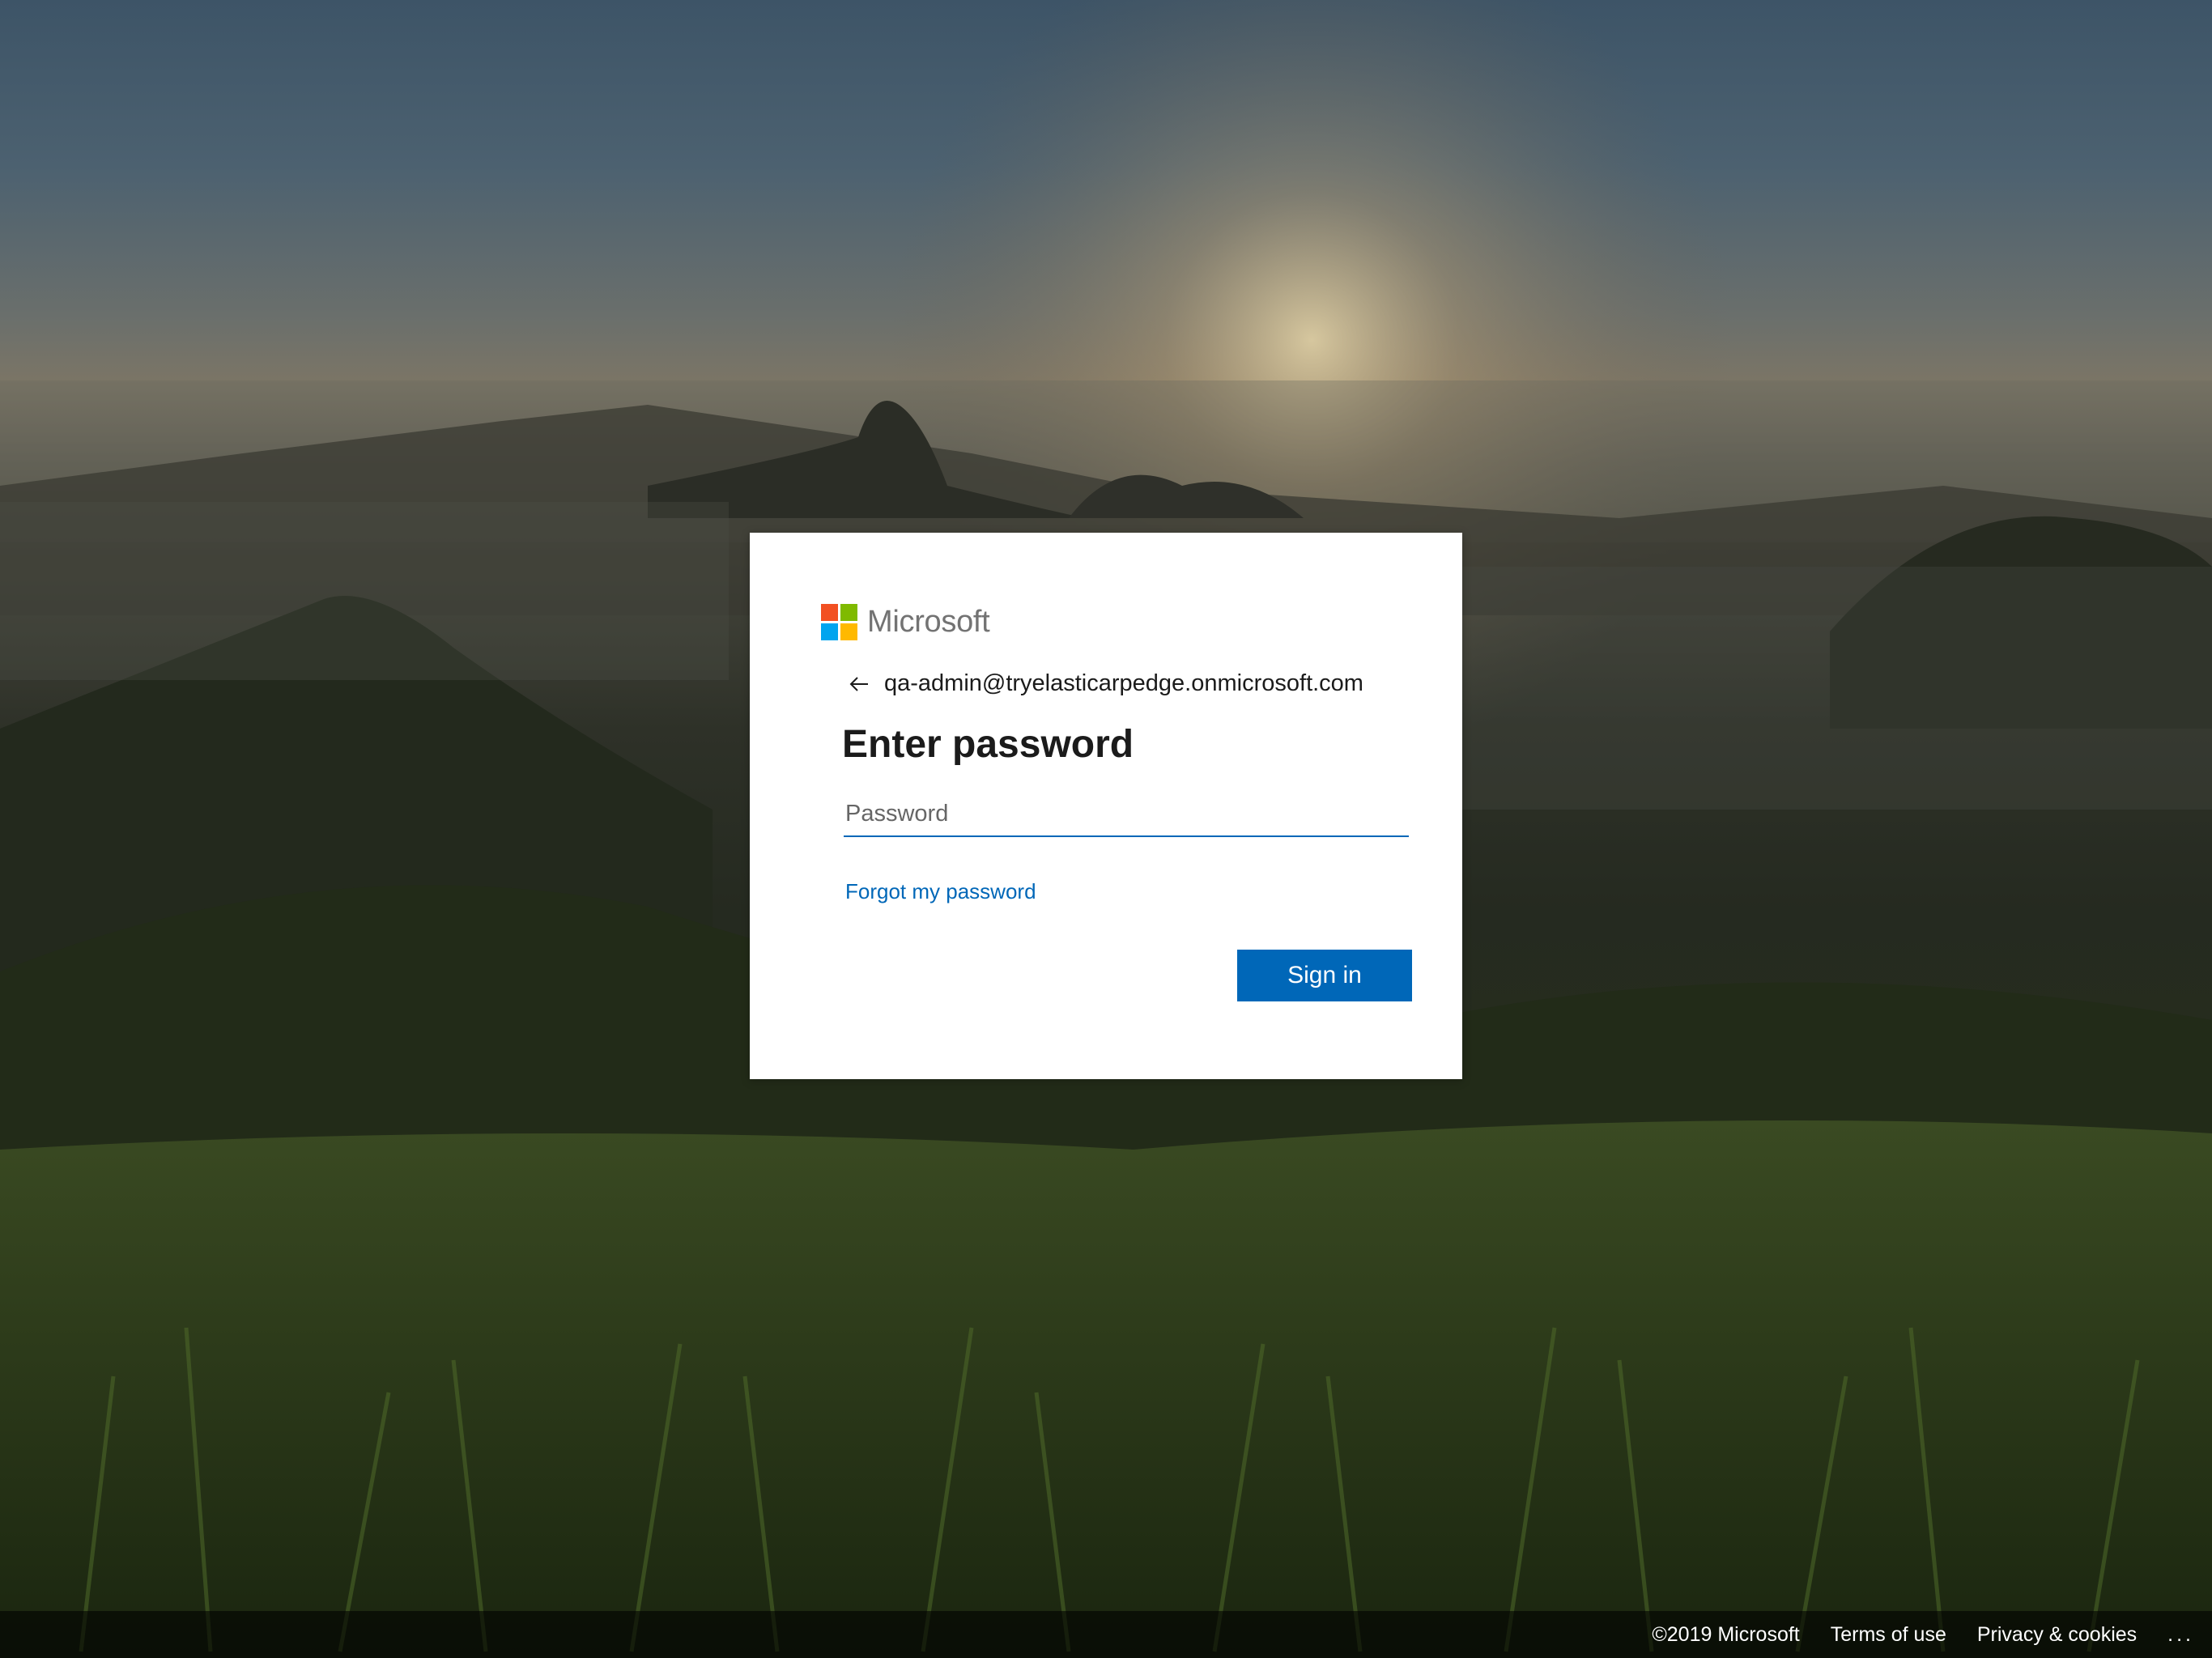  What do you see at coordinates (941, 891) in the screenshot?
I see `forgot-password-link: Forgot my password` at bounding box center [941, 891].